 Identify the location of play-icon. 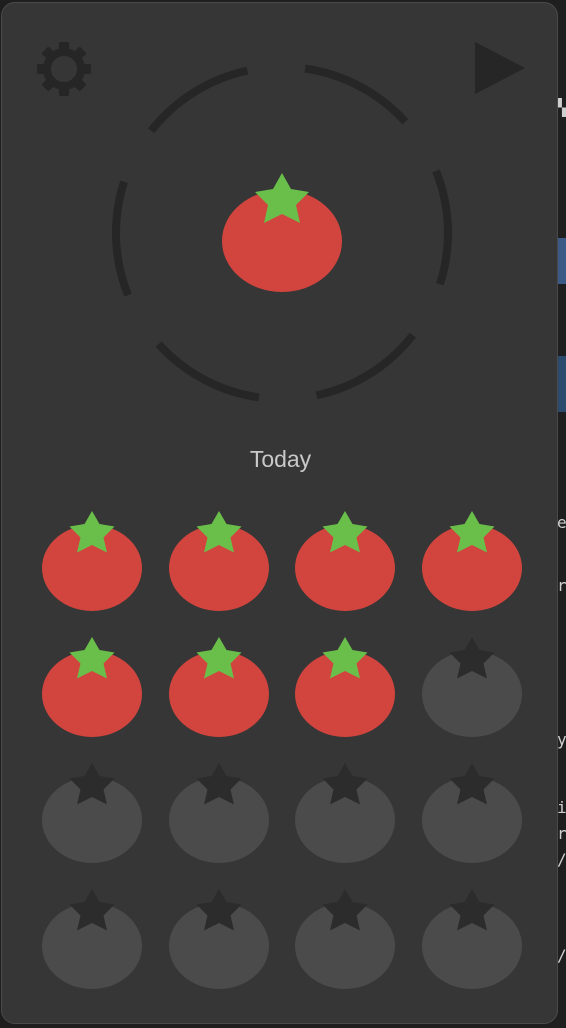
(500, 68).